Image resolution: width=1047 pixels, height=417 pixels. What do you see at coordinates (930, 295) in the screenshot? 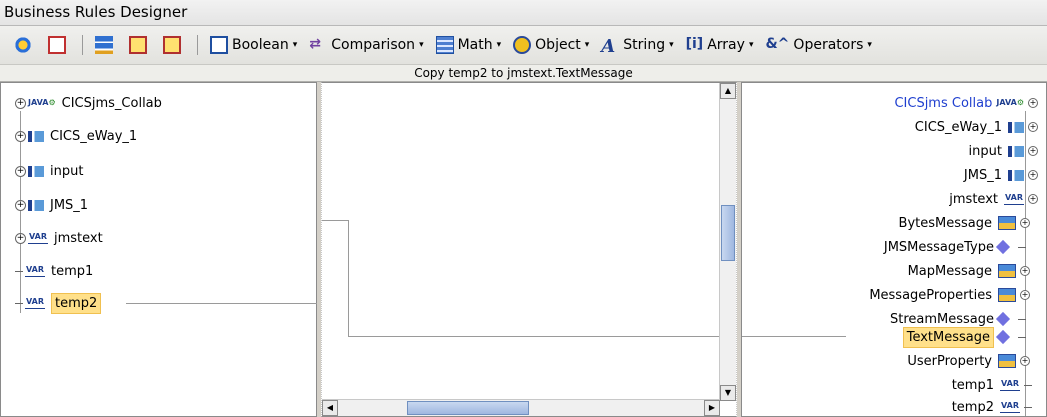
I see `tree-item-label: MessageProperties` at bounding box center [930, 295].